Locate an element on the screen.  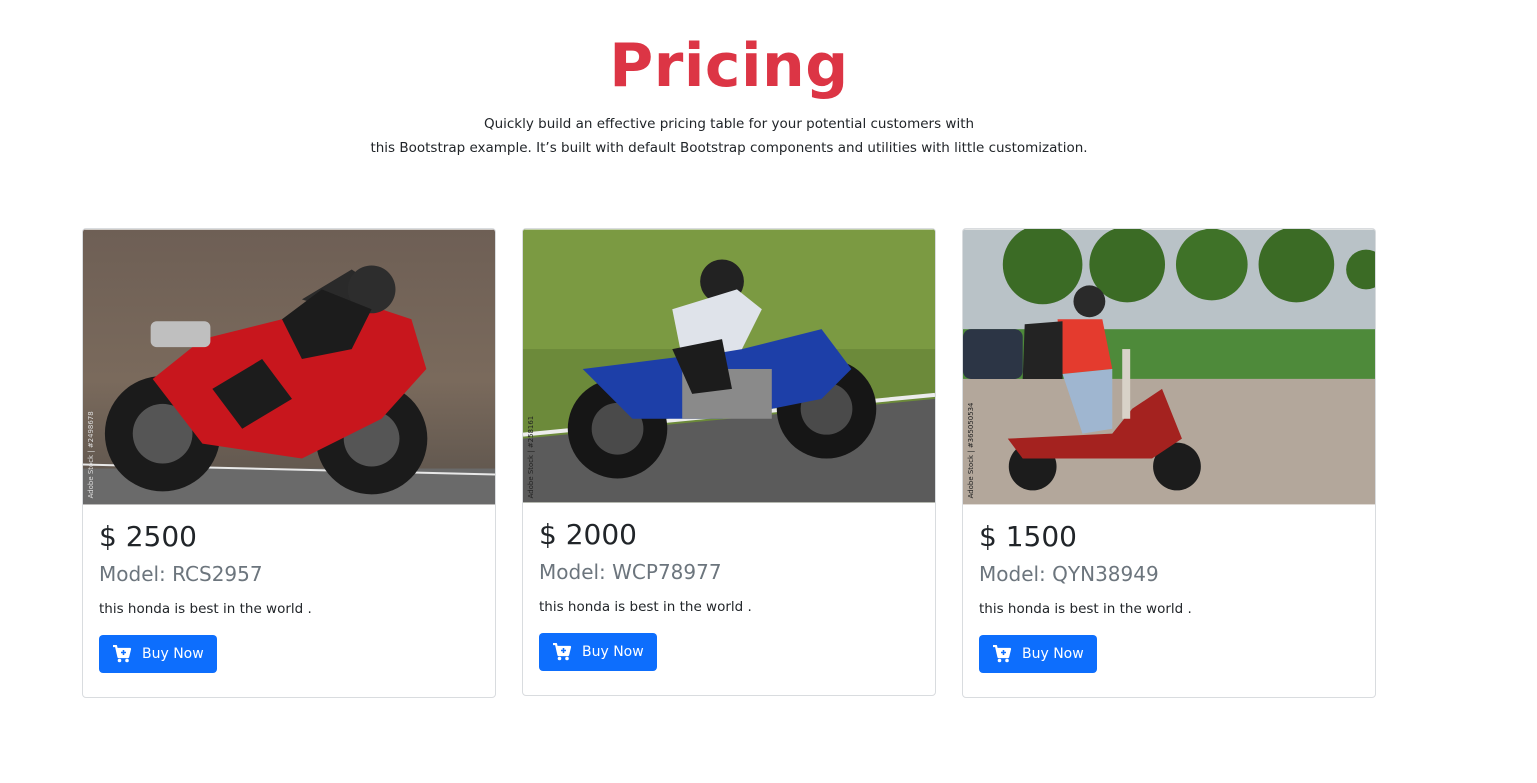
card-price: $ 2000 is located at coordinates (588, 534).